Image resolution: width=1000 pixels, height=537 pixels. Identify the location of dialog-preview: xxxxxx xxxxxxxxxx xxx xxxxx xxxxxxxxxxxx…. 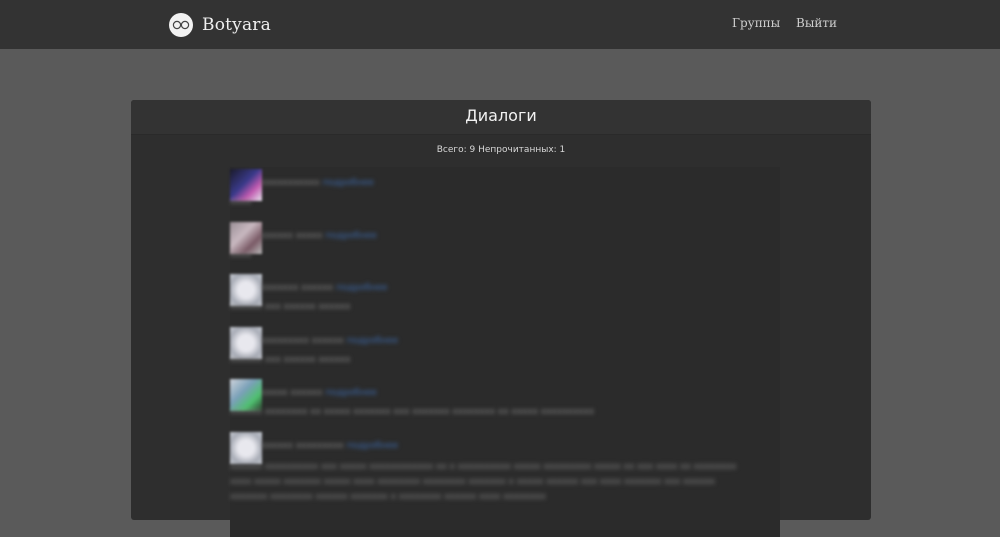
(483, 482).